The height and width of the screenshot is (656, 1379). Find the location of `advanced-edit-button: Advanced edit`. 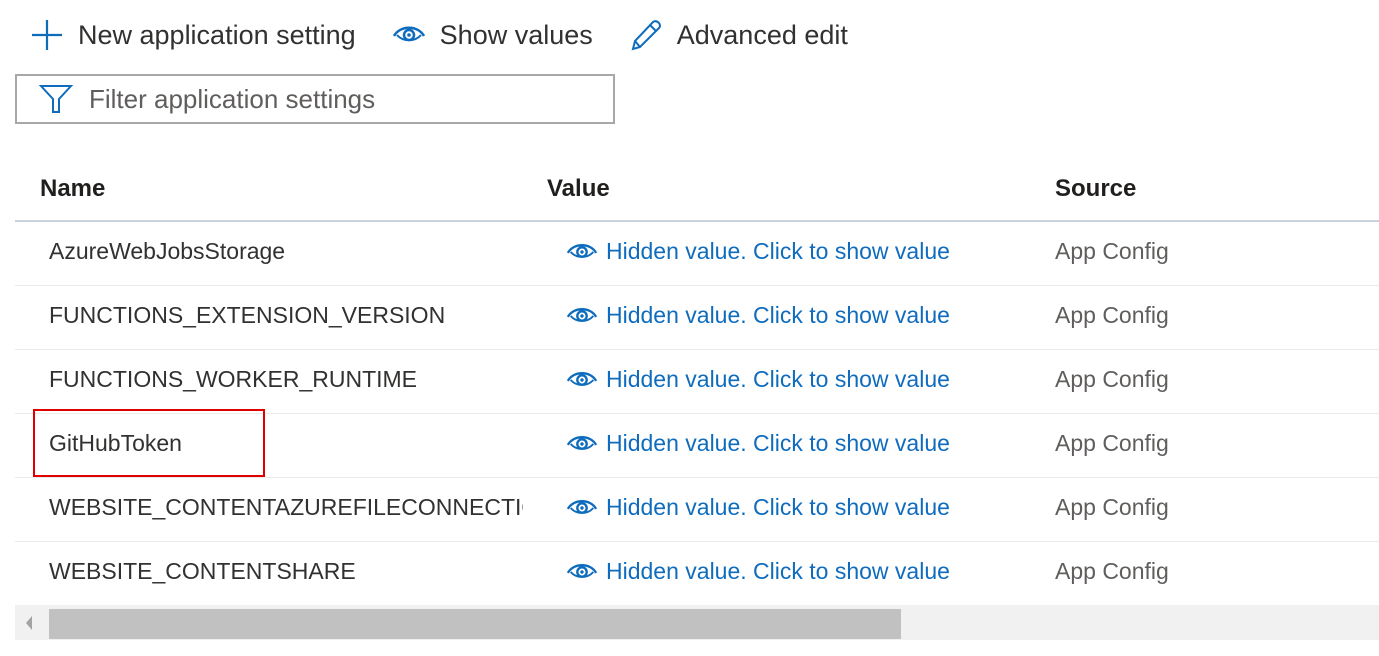

advanced-edit-button: Advanced edit is located at coordinates (738, 35).